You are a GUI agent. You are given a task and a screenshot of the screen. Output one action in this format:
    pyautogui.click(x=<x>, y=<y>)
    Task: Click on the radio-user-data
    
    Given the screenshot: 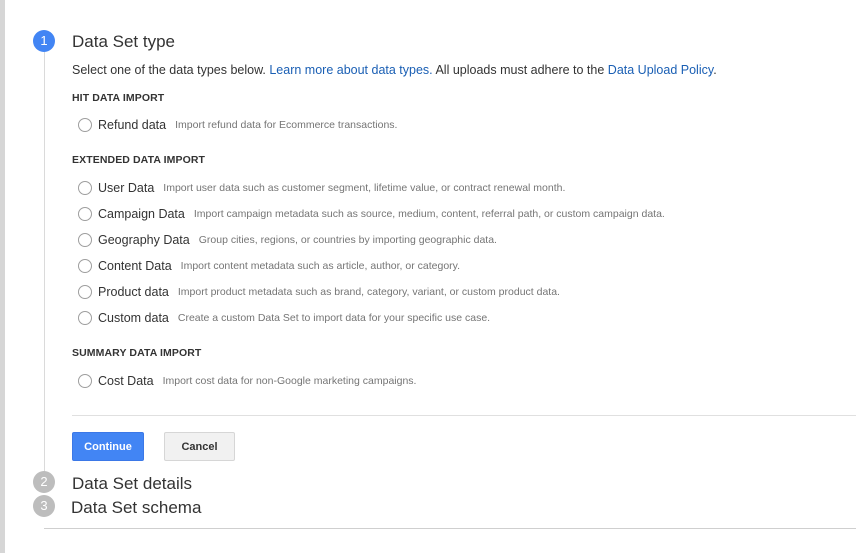 What is the action you would take?
    pyautogui.click(x=85, y=188)
    